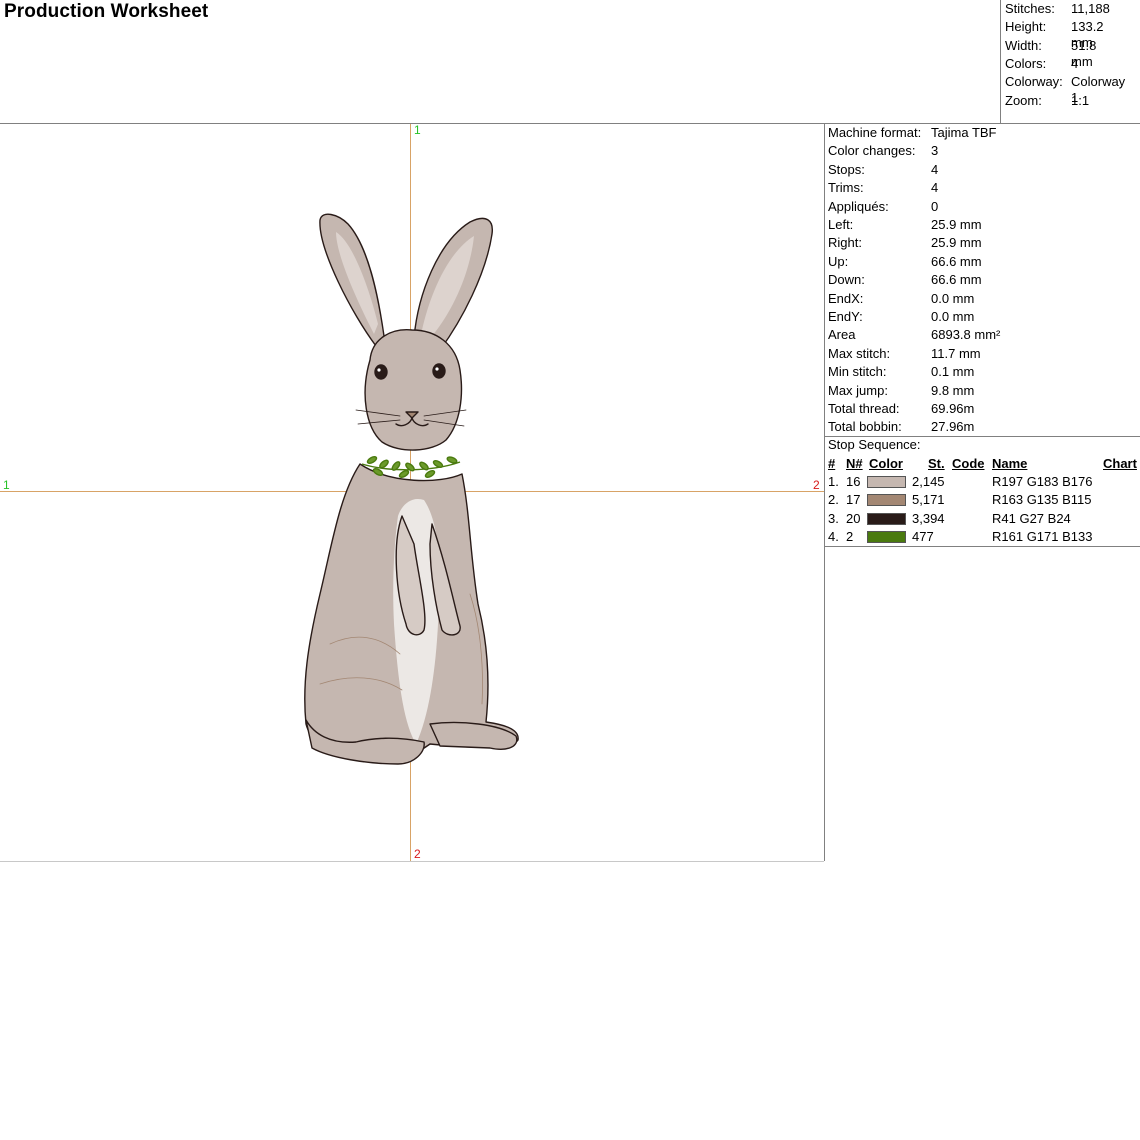 This screenshot has width=1140, height=1140. What do you see at coordinates (872, 151) in the screenshot?
I see `detail-label: Color changes:` at bounding box center [872, 151].